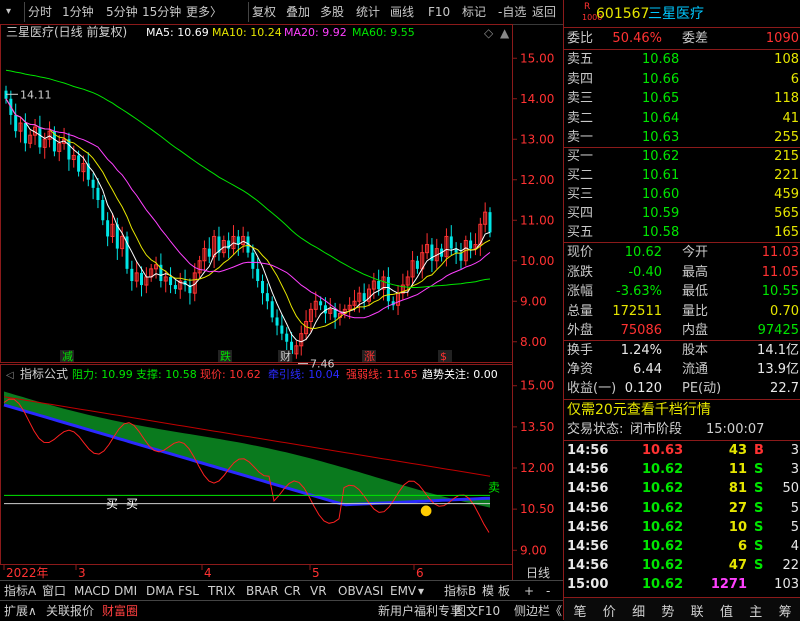  What do you see at coordinates (580, 213) in the screenshot?
I see `bid-label: 买四` at bounding box center [580, 213].